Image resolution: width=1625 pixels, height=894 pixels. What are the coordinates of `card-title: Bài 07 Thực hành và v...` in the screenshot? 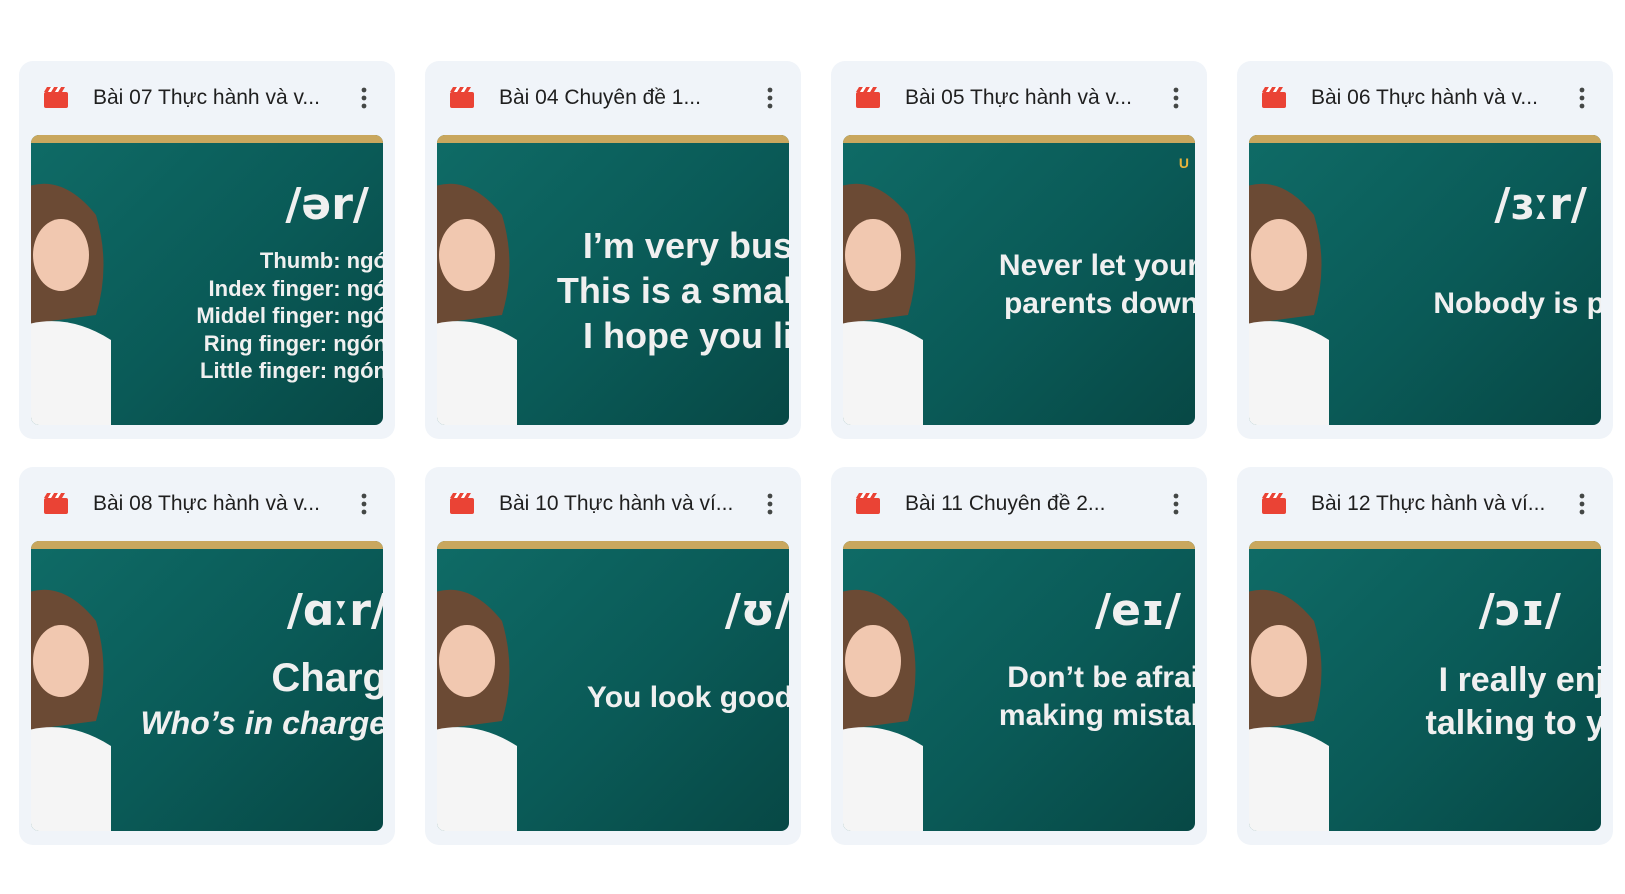 It's located at (206, 97).